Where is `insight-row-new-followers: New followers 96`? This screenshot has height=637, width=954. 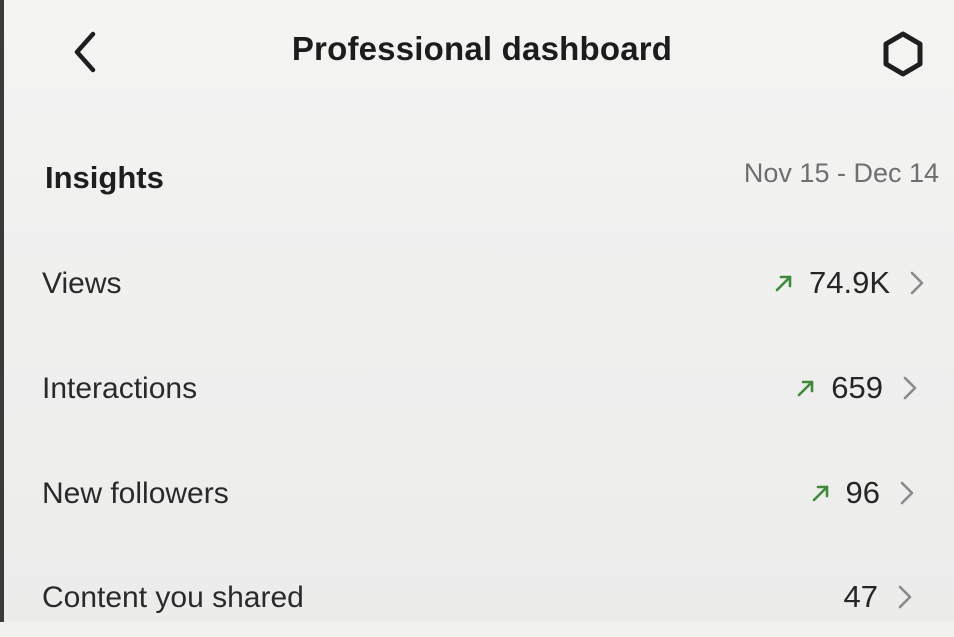 insight-row-new-followers: New followers 96 is located at coordinates (477, 493).